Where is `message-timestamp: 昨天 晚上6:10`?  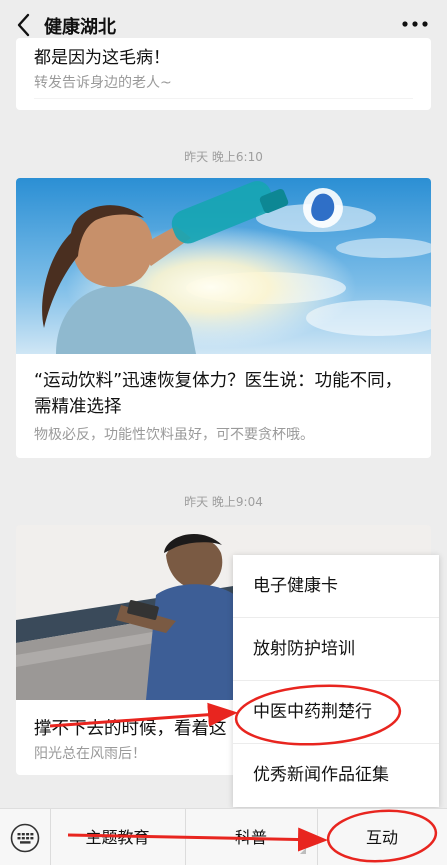
message-timestamp: 昨天 晚上6:10 is located at coordinates (223, 157).